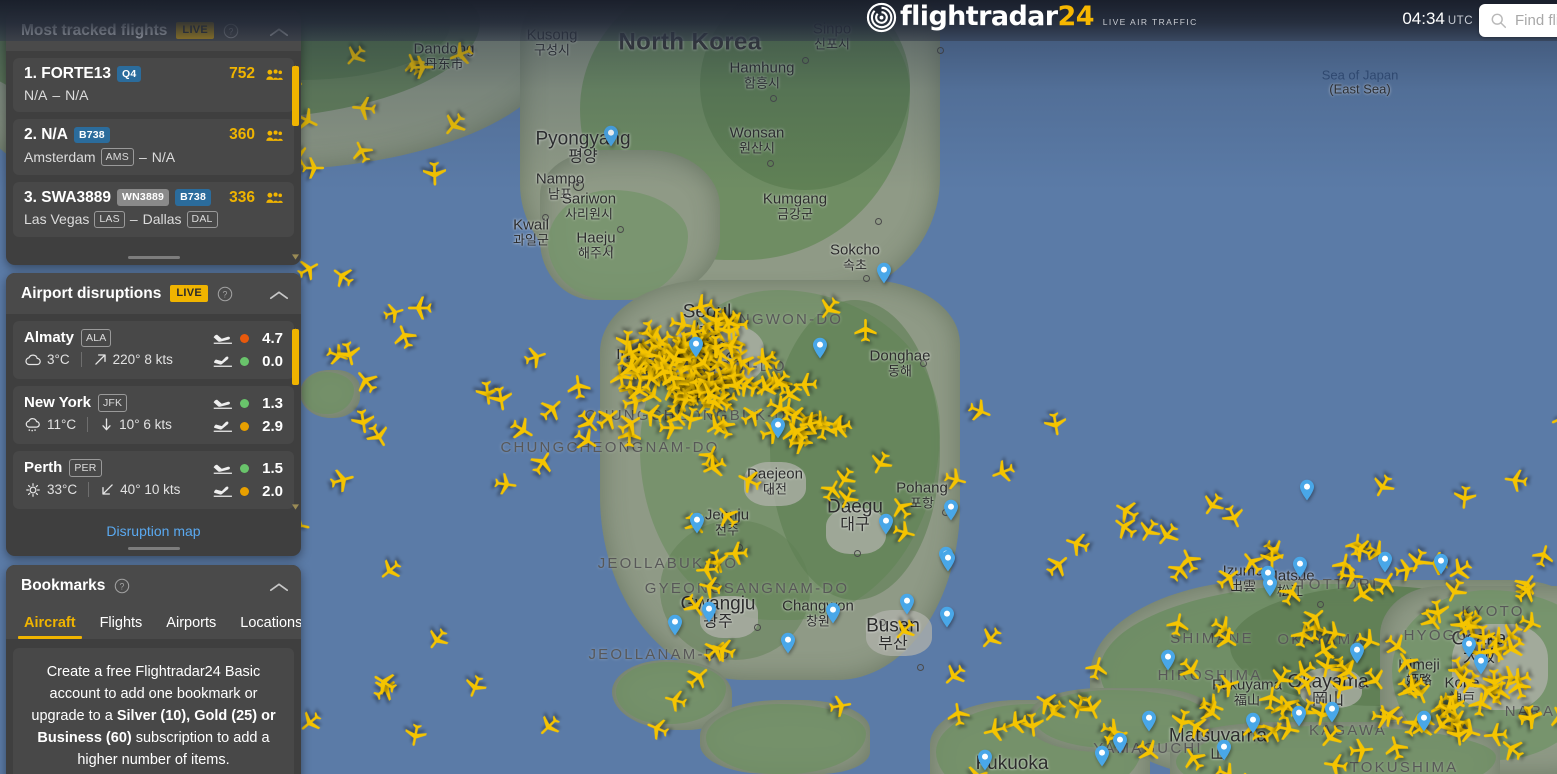 The width and height of the screenshot is (1557, 774). I want to click on search-box, so click(1518, 20).